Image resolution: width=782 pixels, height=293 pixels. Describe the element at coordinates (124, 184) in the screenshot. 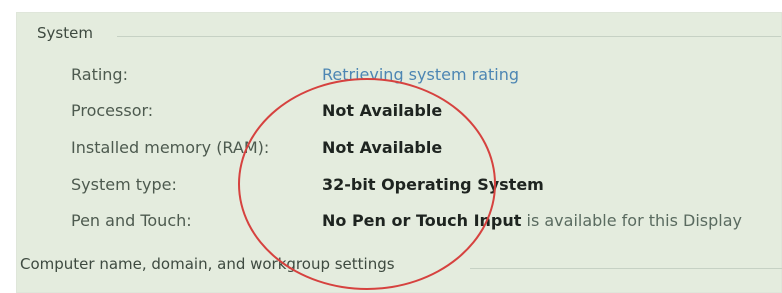

I see `system-type-label: System type:` at that location.